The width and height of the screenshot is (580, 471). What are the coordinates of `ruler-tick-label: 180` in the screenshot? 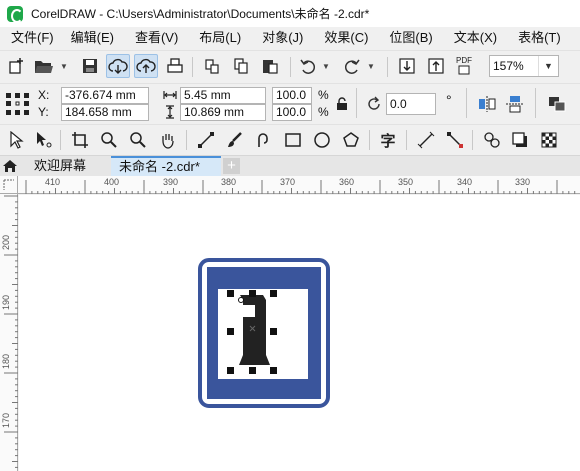 It's located at (6, 361).